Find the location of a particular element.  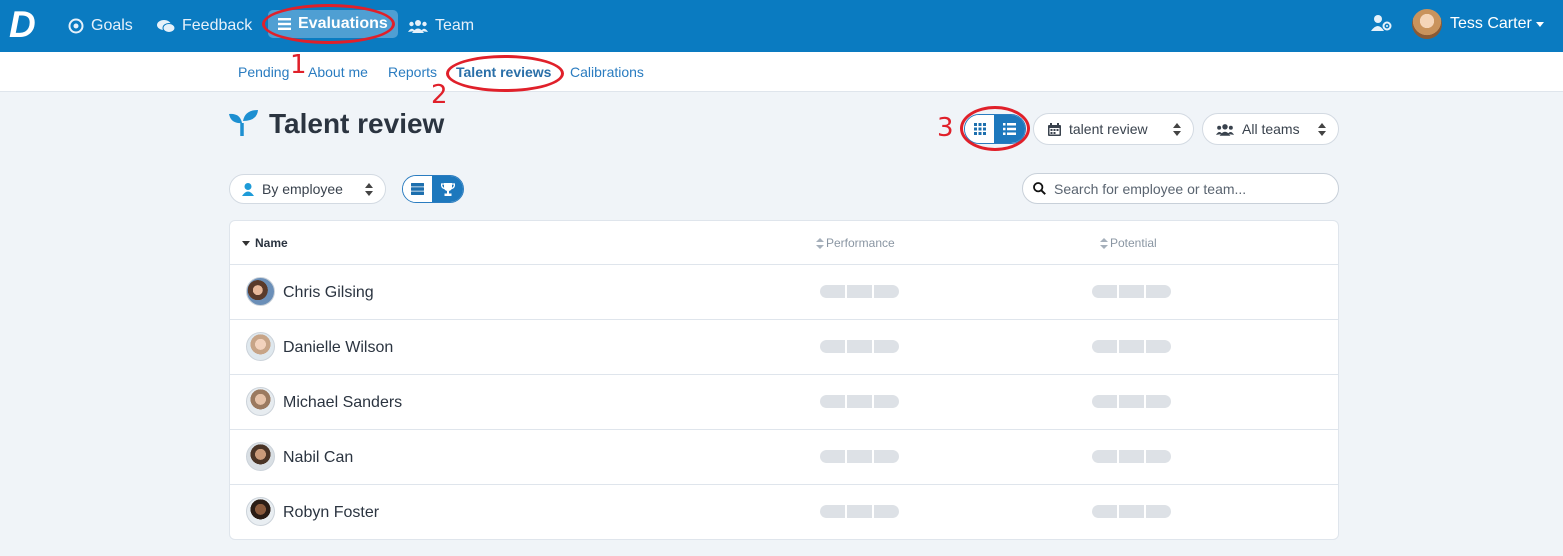

annotation-number: 2 is located at coordinates (439, 95).